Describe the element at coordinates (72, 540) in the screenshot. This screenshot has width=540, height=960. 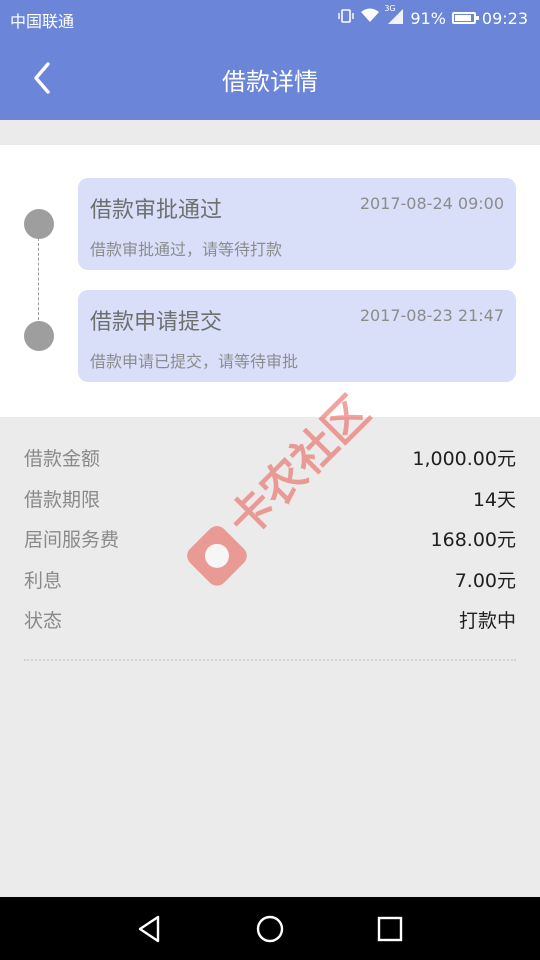
I see `detail-label: 居间服务费` at that location.